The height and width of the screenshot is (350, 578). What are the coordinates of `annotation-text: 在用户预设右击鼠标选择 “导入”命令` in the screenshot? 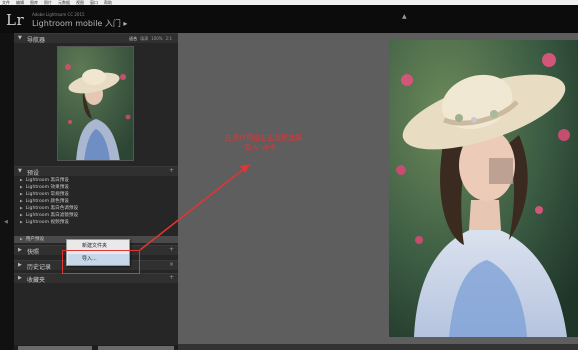 It's located at (305, 143).